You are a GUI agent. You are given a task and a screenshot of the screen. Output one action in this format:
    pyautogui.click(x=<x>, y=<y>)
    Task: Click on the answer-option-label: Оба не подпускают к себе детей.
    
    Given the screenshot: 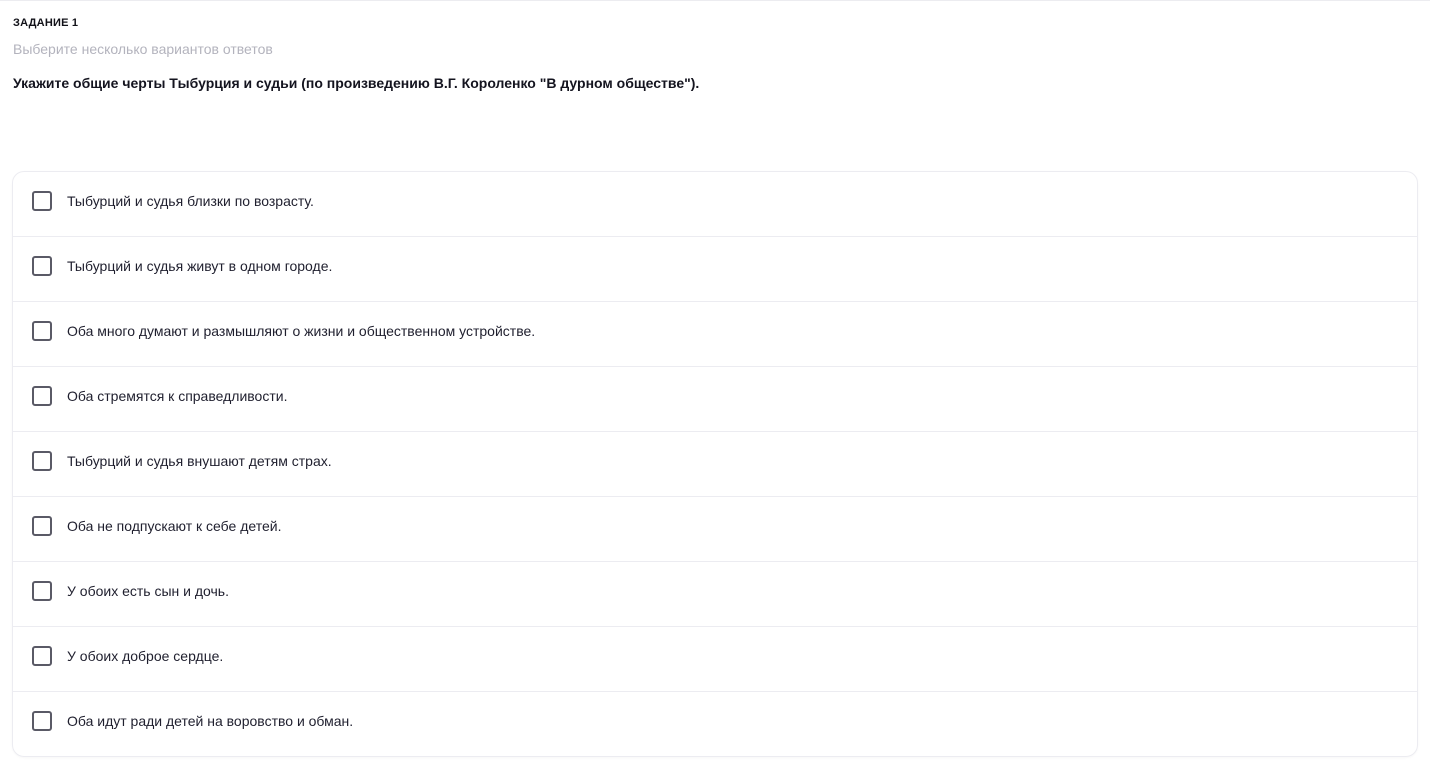 What is the action you would take?
    pyautogui.click(x=174, y=526)
    